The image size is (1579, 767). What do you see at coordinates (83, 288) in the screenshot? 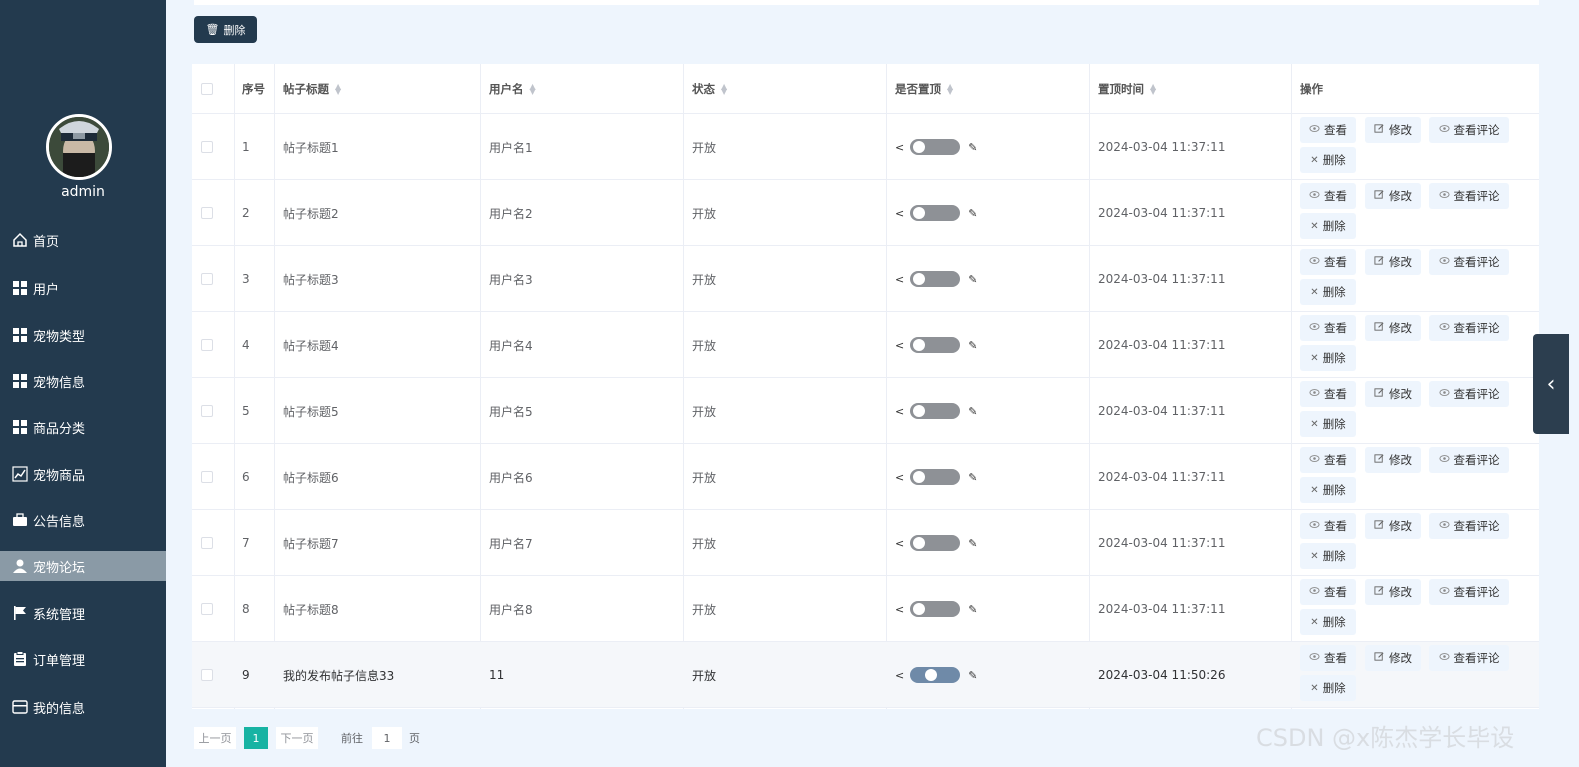
I see `sidebar-item-1: 用户` at bounding box center [83, 288].